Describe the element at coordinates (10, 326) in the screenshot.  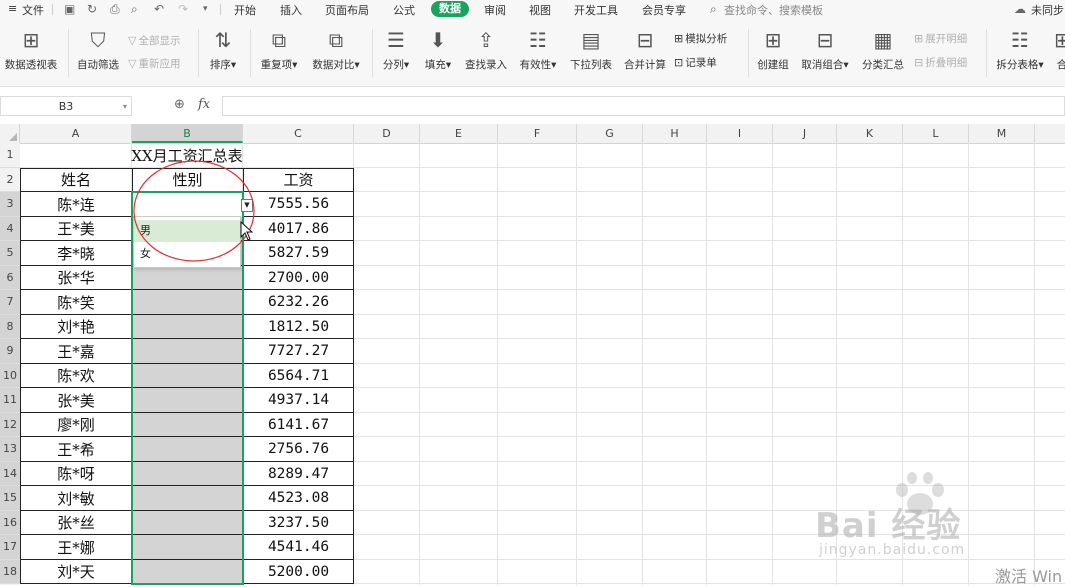
I see `row-header-8: 8` at that location.